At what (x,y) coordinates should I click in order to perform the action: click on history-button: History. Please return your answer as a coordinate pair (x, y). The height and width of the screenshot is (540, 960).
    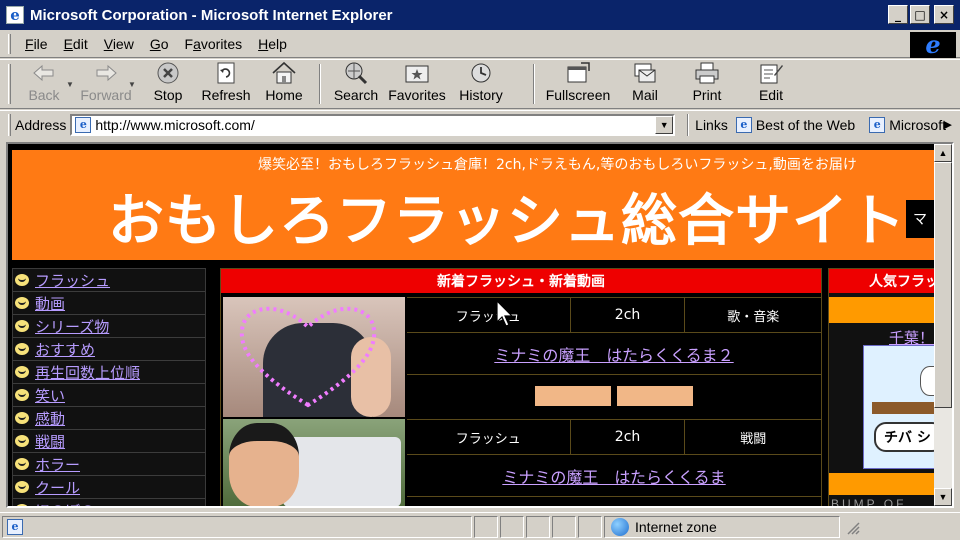
    Looking at the image, I should click on (481, 84).